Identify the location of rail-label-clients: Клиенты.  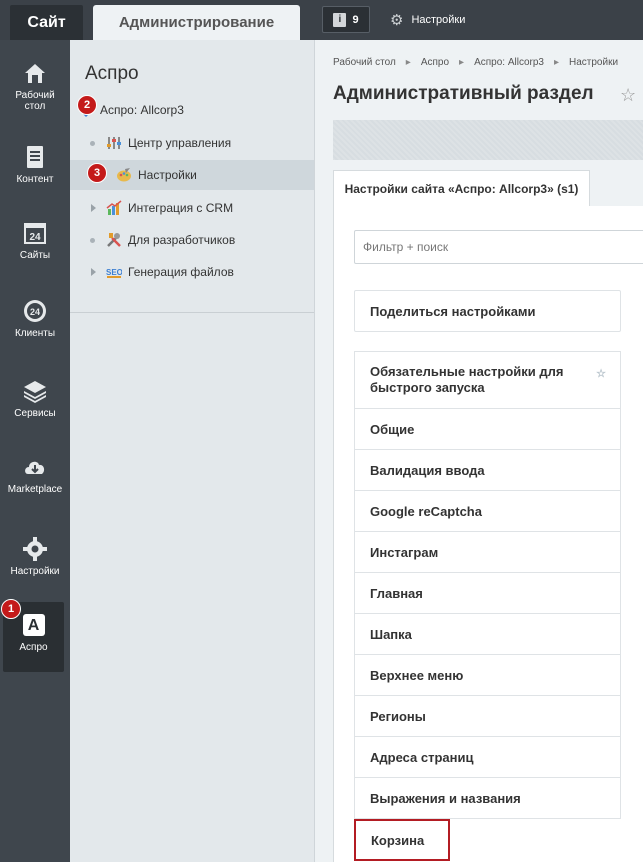
(35, 333).